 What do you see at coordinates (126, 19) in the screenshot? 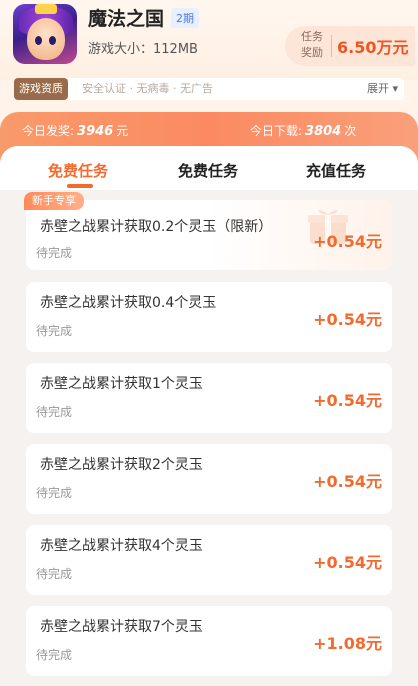
I see `game-title: 魔法之国` at bounding box center [126, 19].